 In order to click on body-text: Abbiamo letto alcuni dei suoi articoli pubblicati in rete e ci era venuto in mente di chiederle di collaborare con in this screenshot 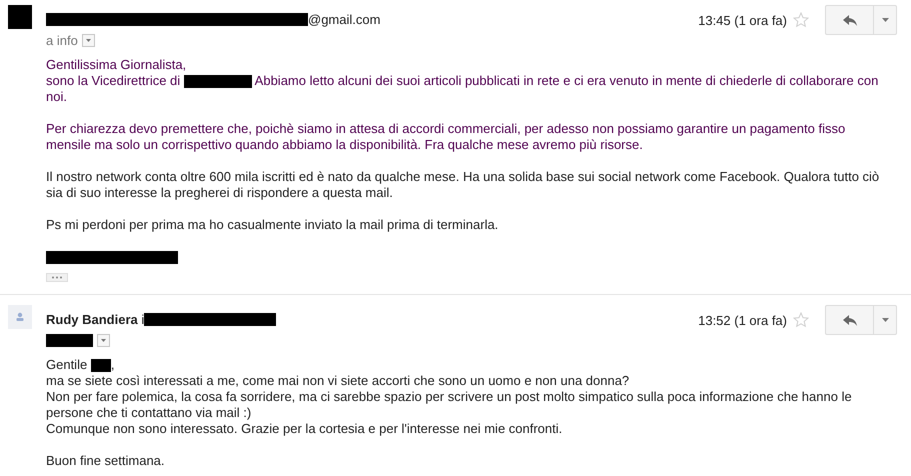, I will do `click(566, 81)`.